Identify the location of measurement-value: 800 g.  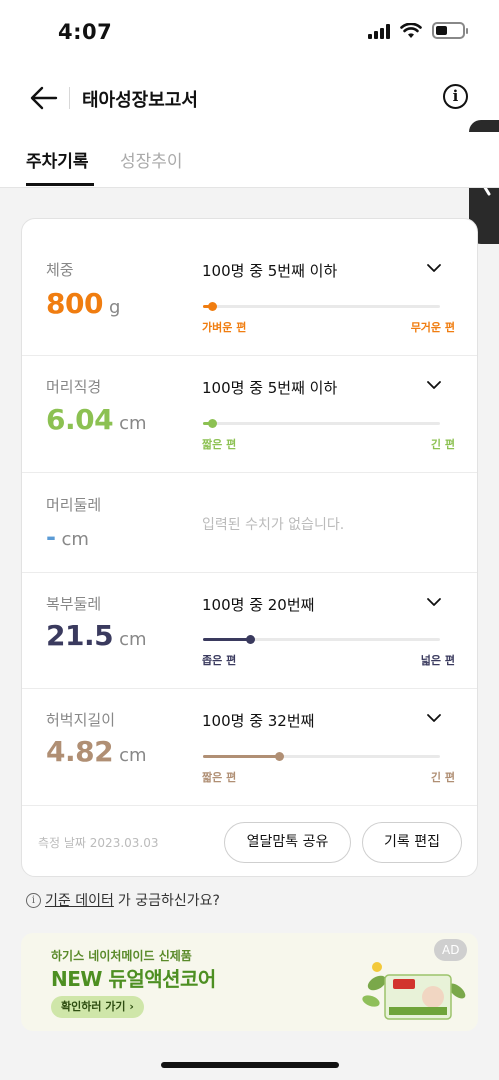
(83, 303).